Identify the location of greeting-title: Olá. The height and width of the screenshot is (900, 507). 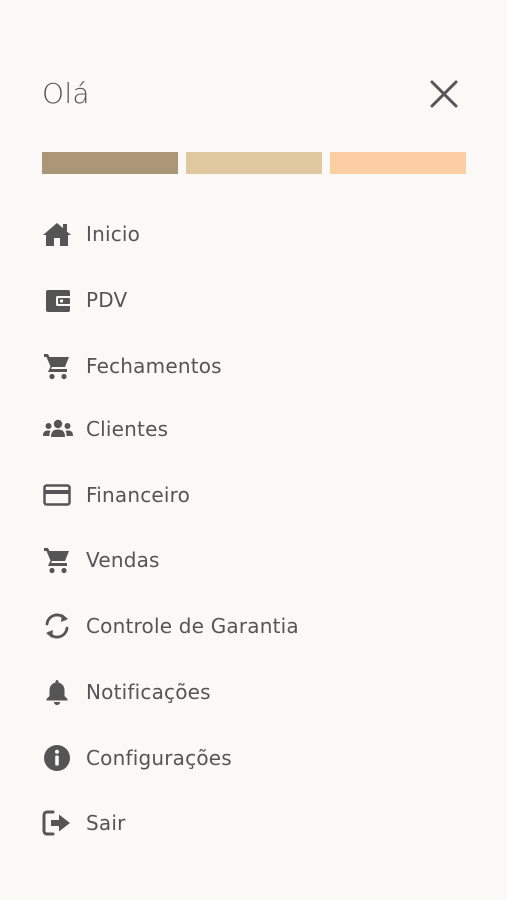
(66, 93).